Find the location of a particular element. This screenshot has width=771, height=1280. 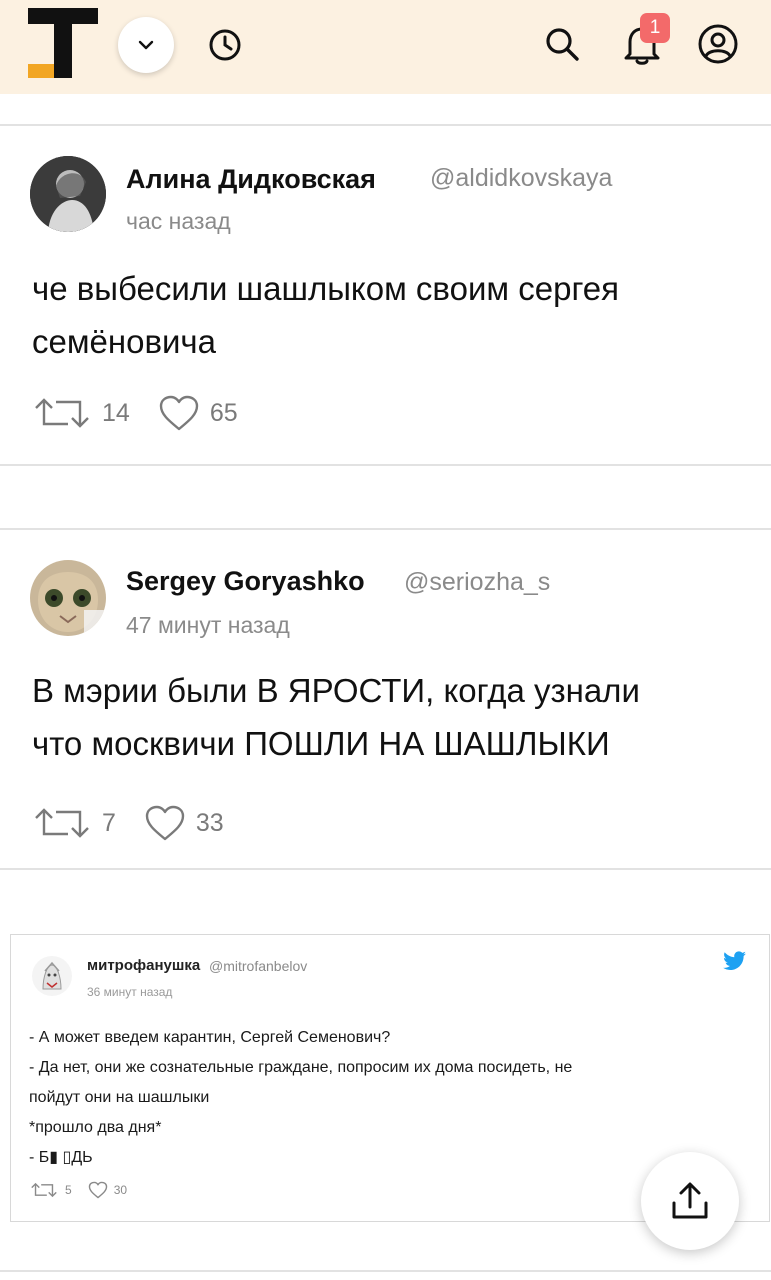

chevron-down-icon is located at coordinates (146, 45).